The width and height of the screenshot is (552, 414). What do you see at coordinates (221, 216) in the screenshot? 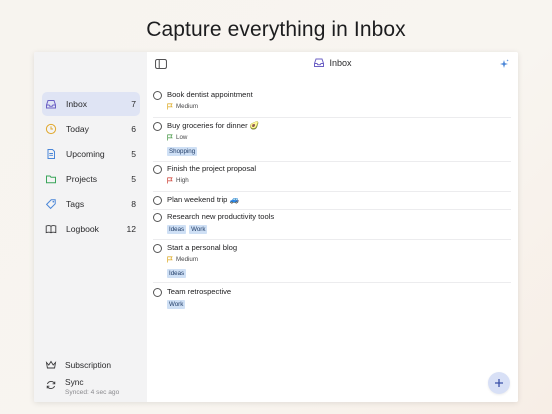
I see `task-title: Research new productivity tools` at bounding box center [221, 216].